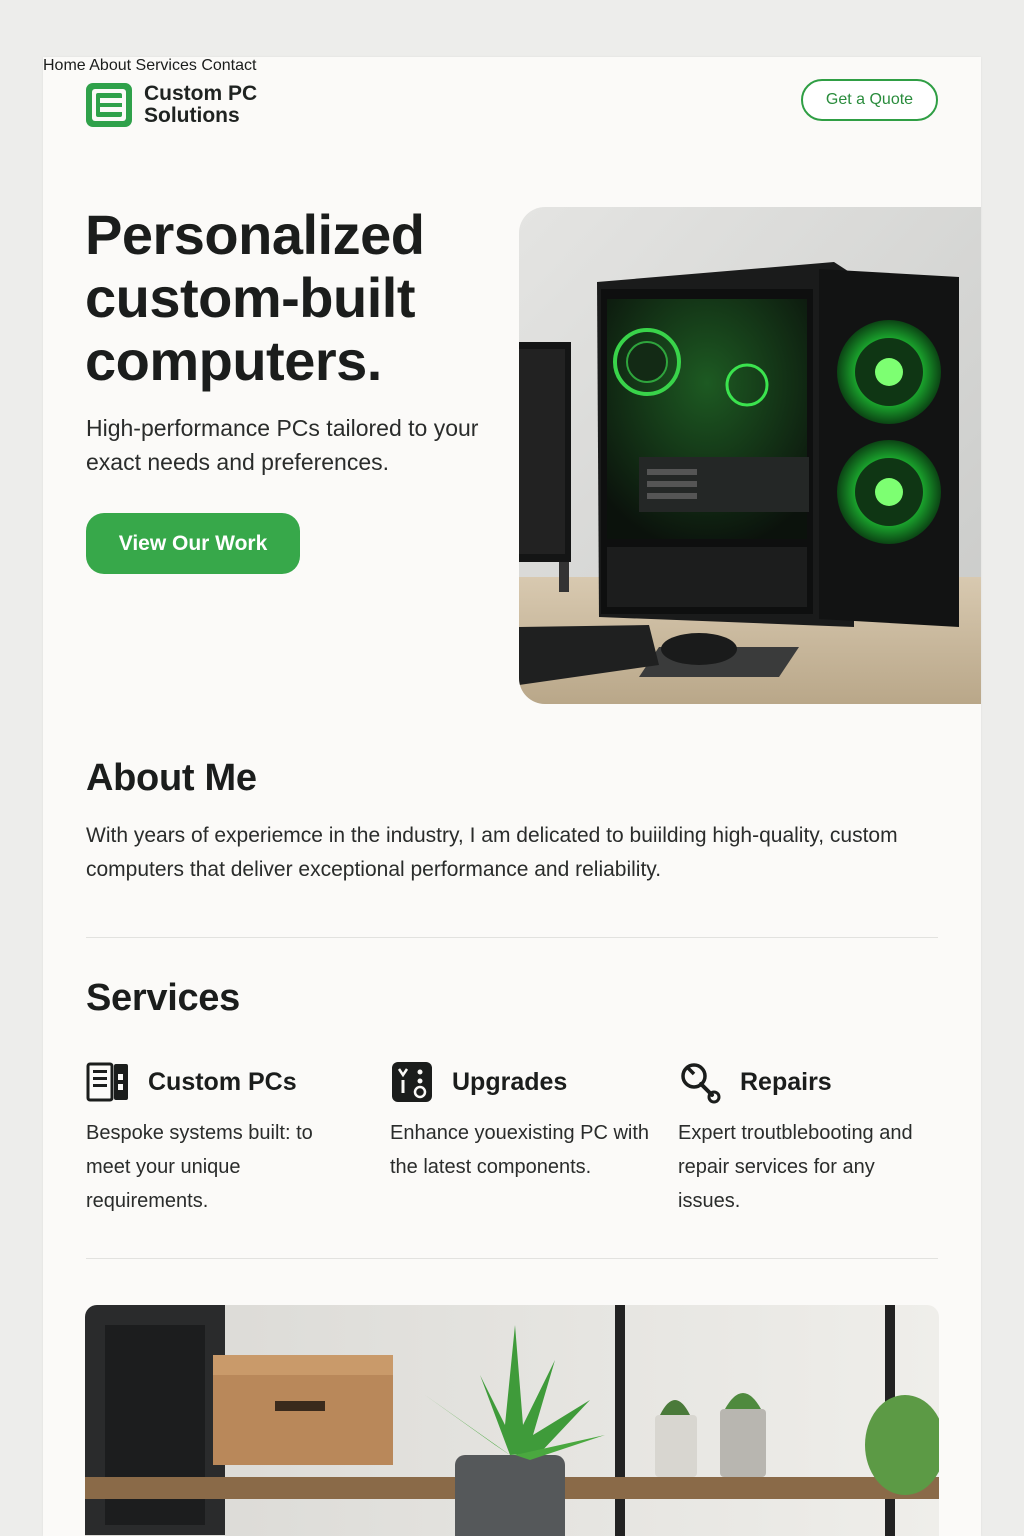 This screenshot has width=1024, height=1536. I want to click on hero-pc-image, so click(750, 455).